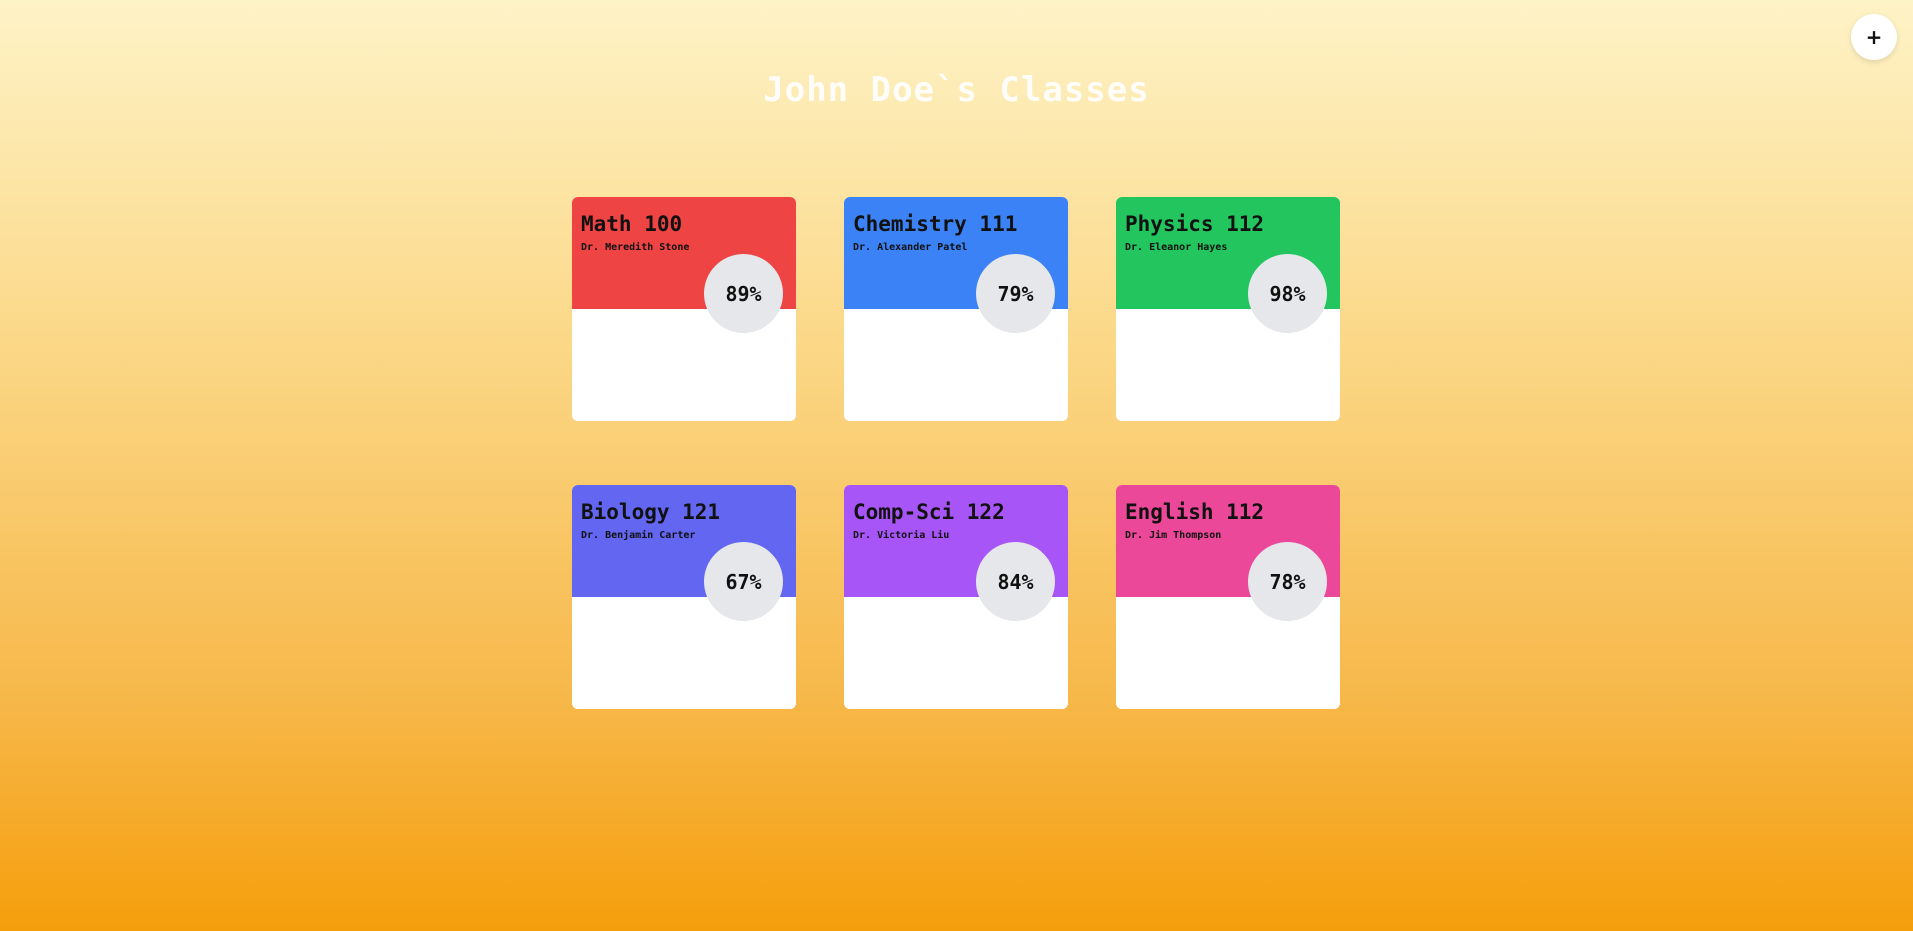 The image size is (1913, 931). Describe the element at coordinates (1176, 248) in the screenshot. I see `teacher-name: Dr. Eleanor Hayes` at that location.